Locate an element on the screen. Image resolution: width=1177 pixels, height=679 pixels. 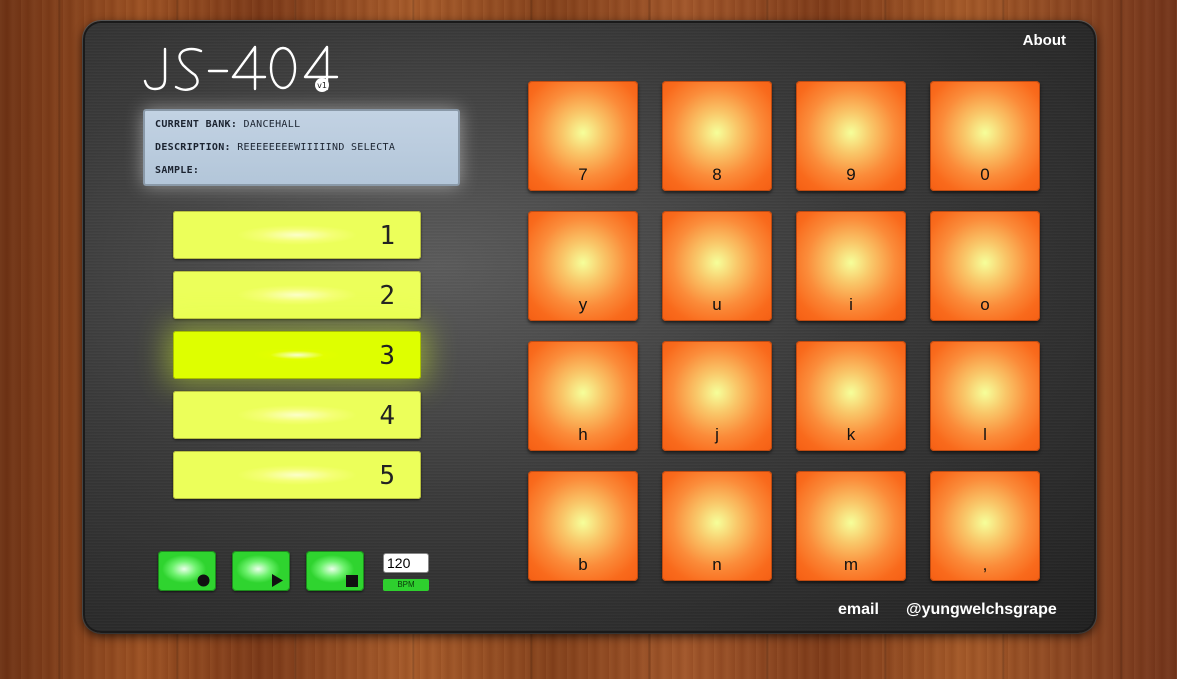
twitter-link: @yungwelchsgrape is located at coordinates (981, 610).